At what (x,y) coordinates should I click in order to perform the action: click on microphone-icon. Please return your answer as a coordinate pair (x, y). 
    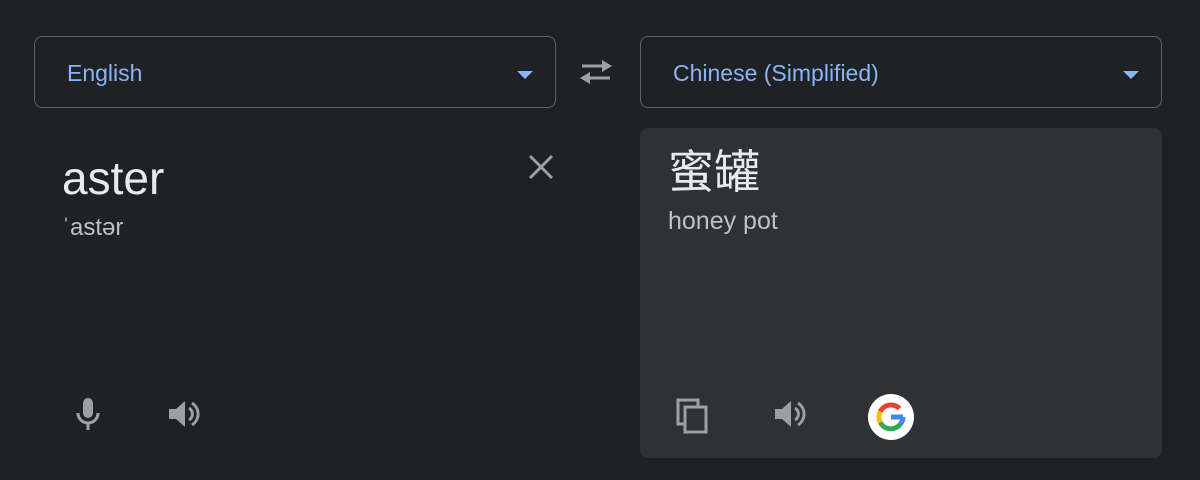
    Looking at the image, I should click on (88, 414).